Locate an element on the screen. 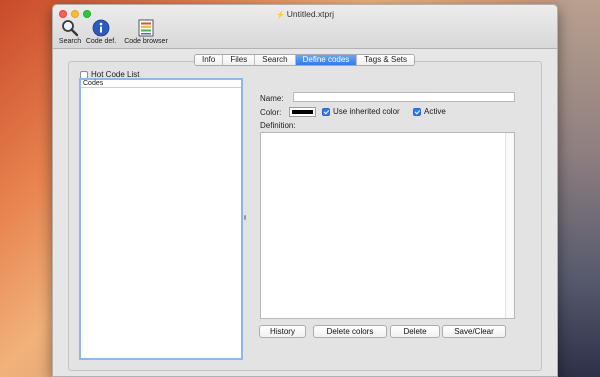 Image resolution: width=600 pixels, height=377 pixels. desktop-wallpaper is located at coordinates (577, 188).